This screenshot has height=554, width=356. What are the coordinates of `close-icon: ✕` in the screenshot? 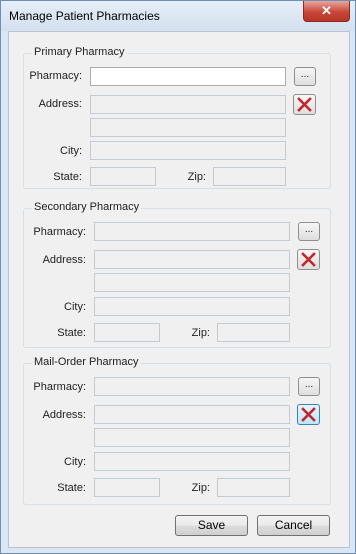 It's located at (326, 10).